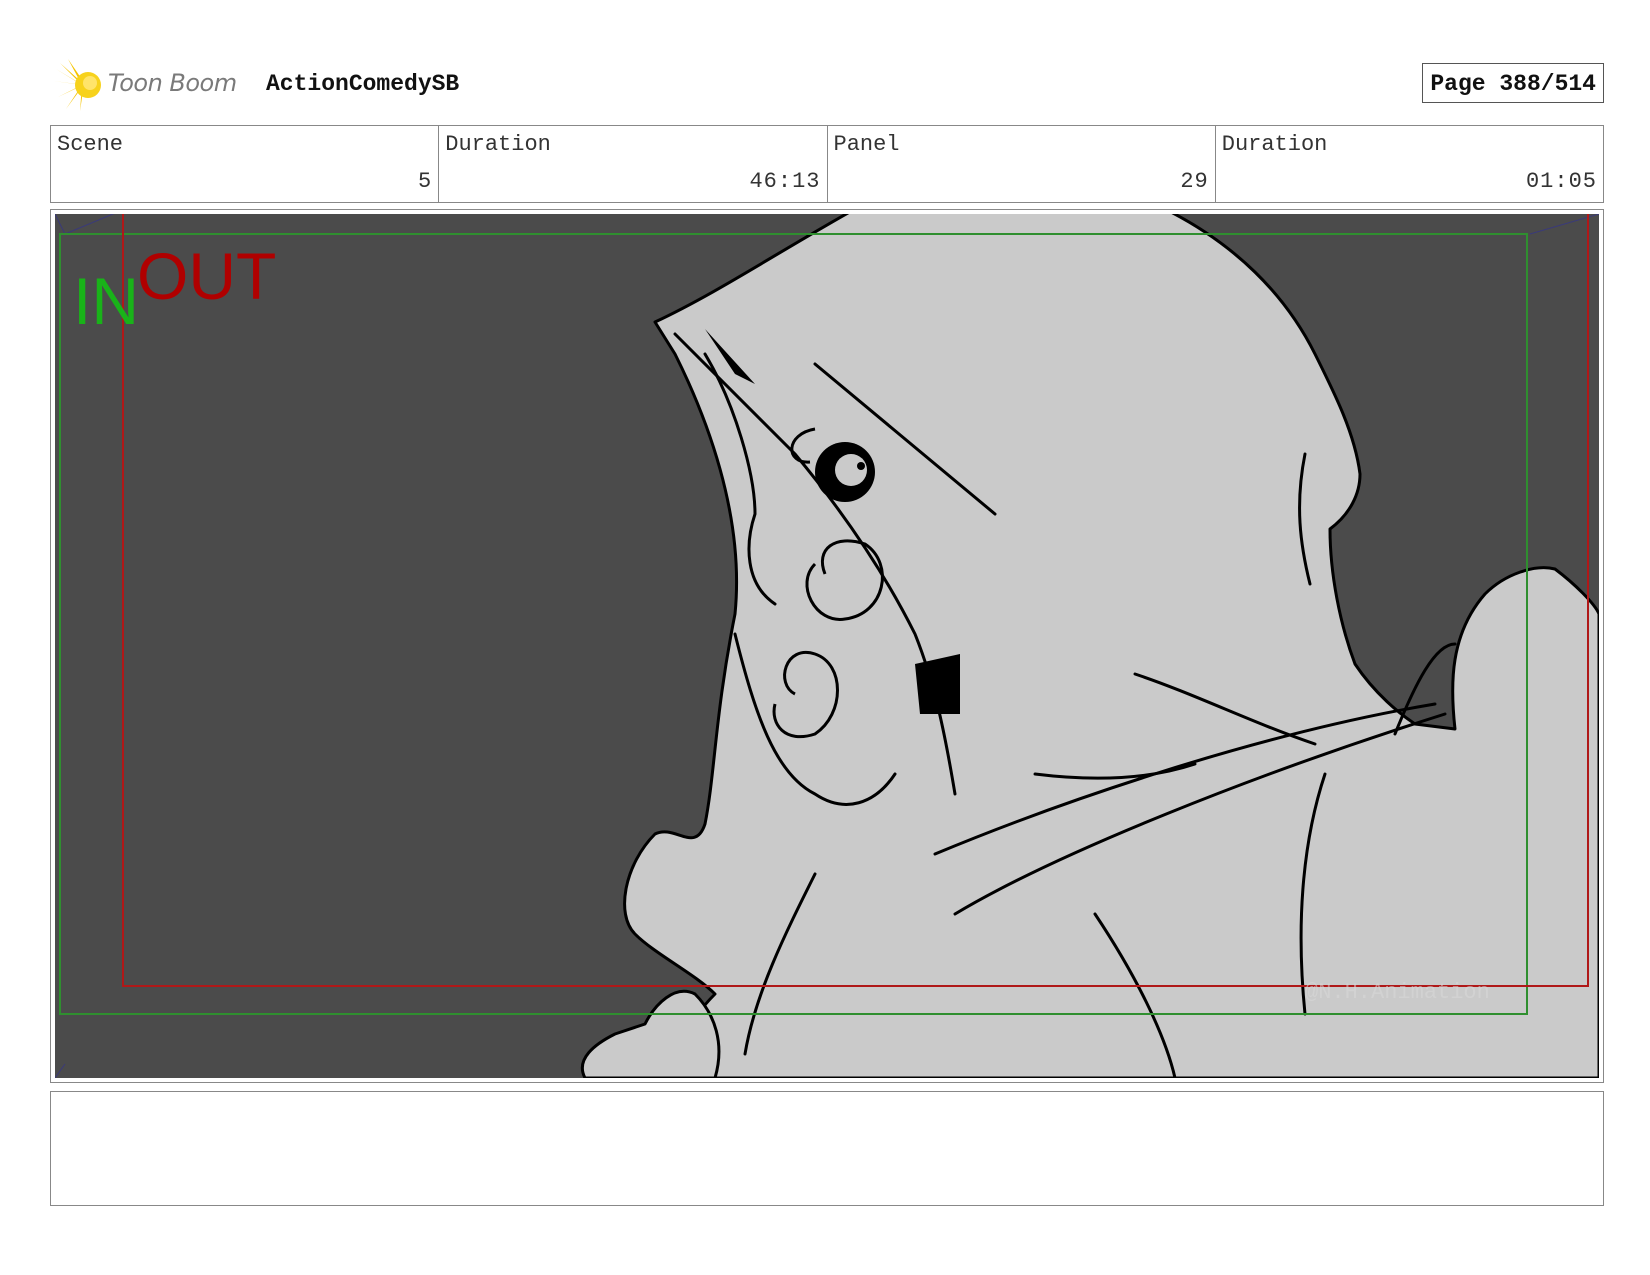  Describe the element at coordinates (363, 84) in the screenshot. I see `project-title: ActionComedySB` at that location.